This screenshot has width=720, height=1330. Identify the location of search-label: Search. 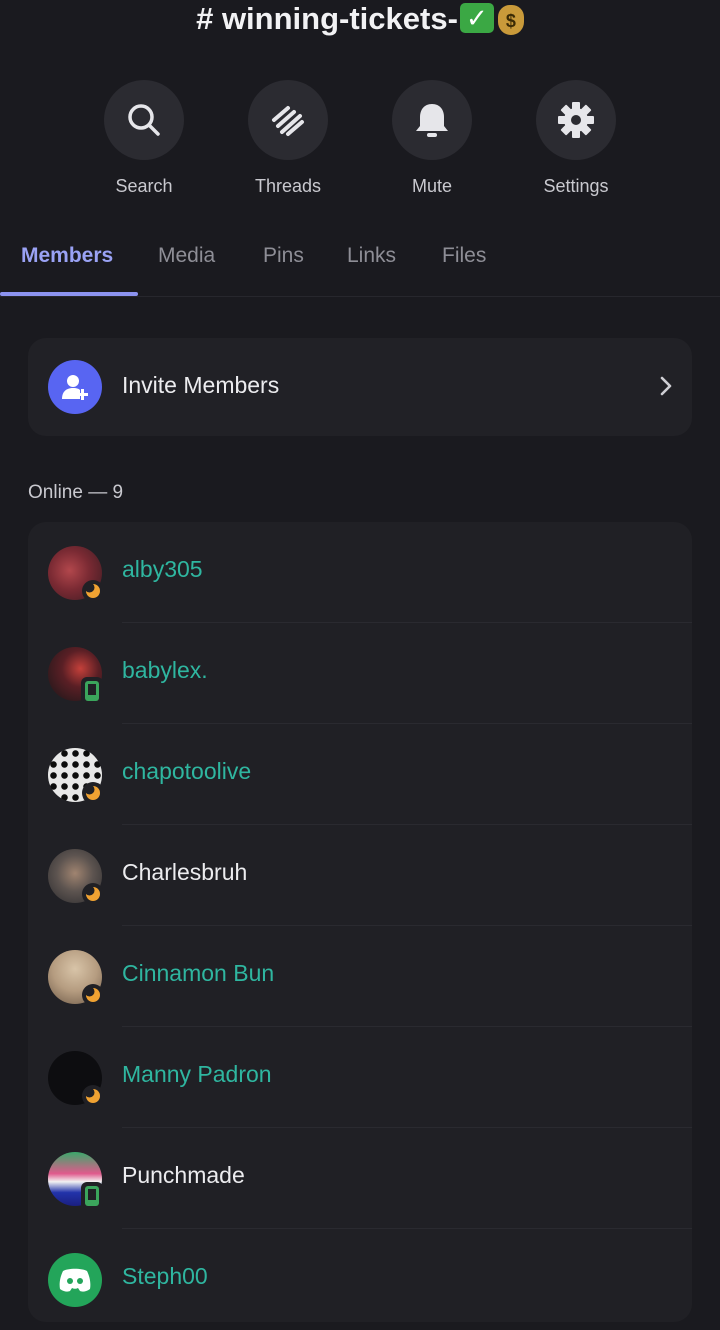
(144, 186).